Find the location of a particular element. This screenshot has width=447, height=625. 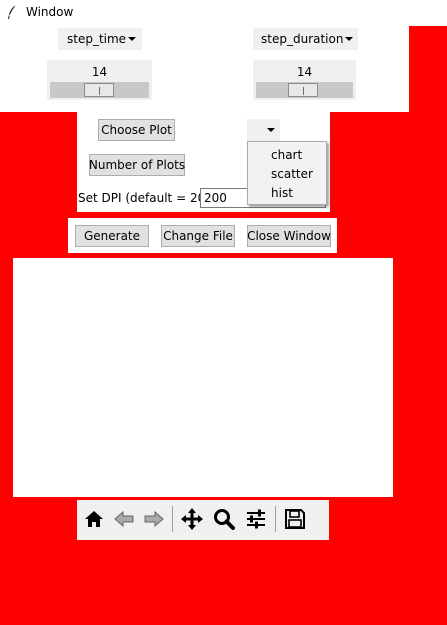

menu-item-scatter: scatter is located at coordinates (292, 174).